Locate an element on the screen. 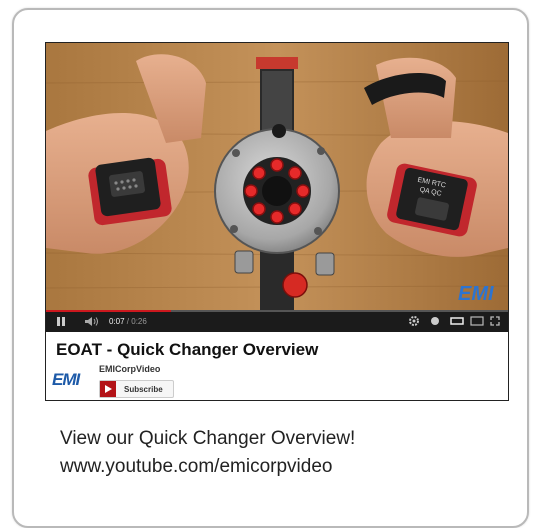  info-button is located at coordinates (435, 321).